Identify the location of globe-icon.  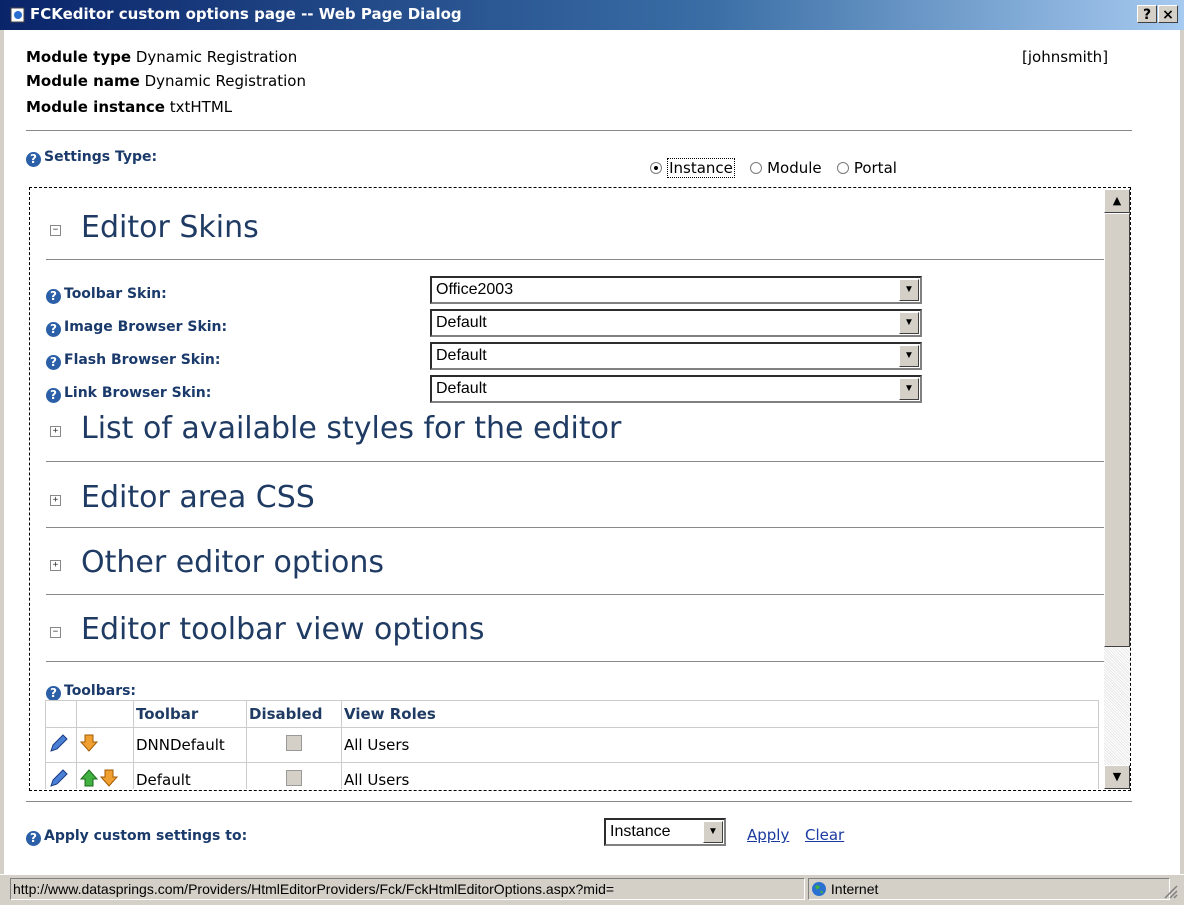
(819, 889).